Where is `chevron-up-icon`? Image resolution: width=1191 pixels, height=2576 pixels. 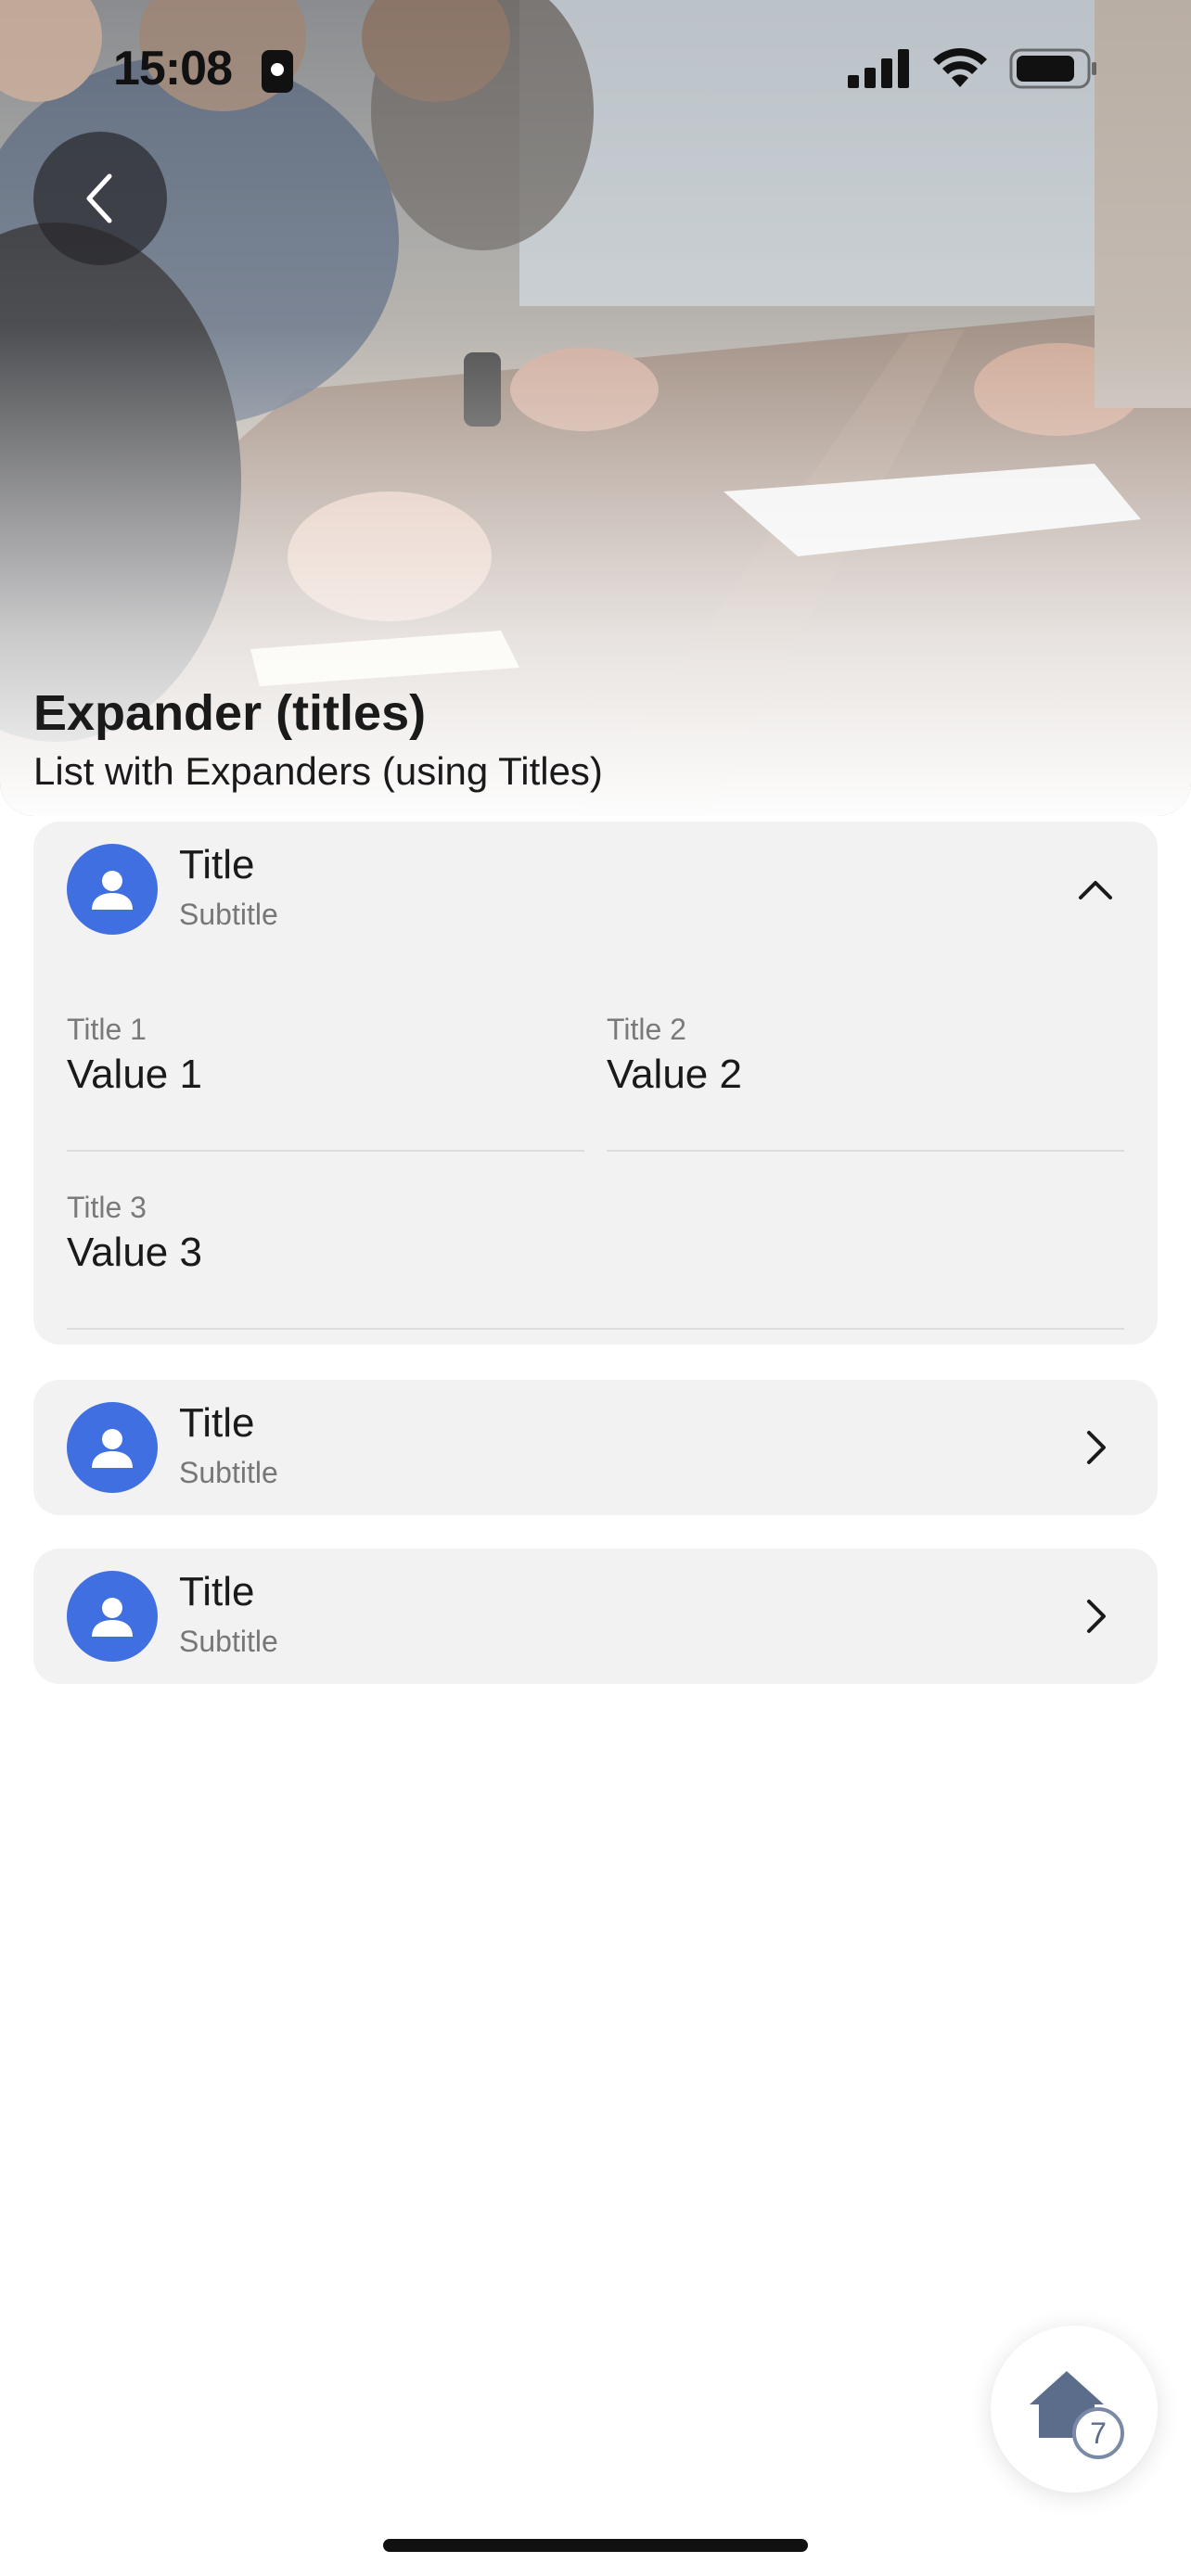 chevron-up-icon is located at coordinates (1095, 890).